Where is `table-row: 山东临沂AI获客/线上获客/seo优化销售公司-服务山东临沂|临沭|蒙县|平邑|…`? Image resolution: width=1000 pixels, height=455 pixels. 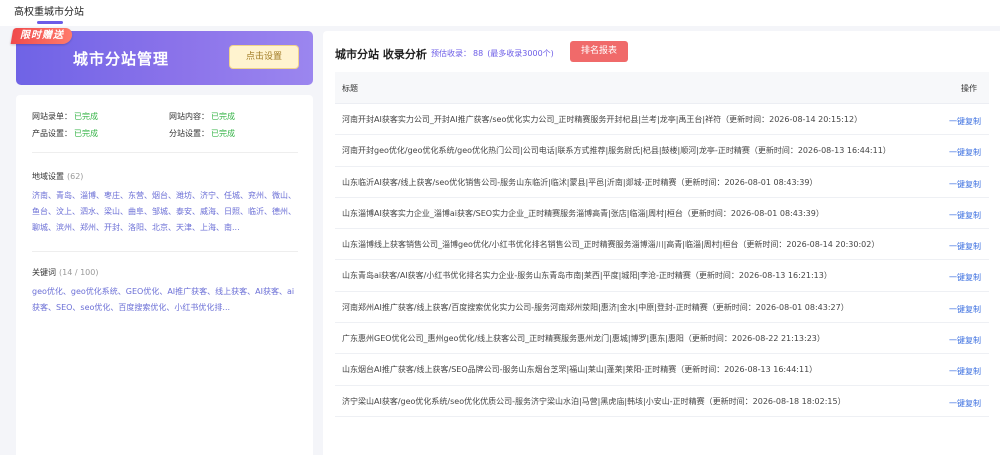
table-row: 山东临沂AI获客/线上获客/seo优化销售公司-服务山东临沂|临沭|蒙县|平邑|… is located at coordinates (662, 182).